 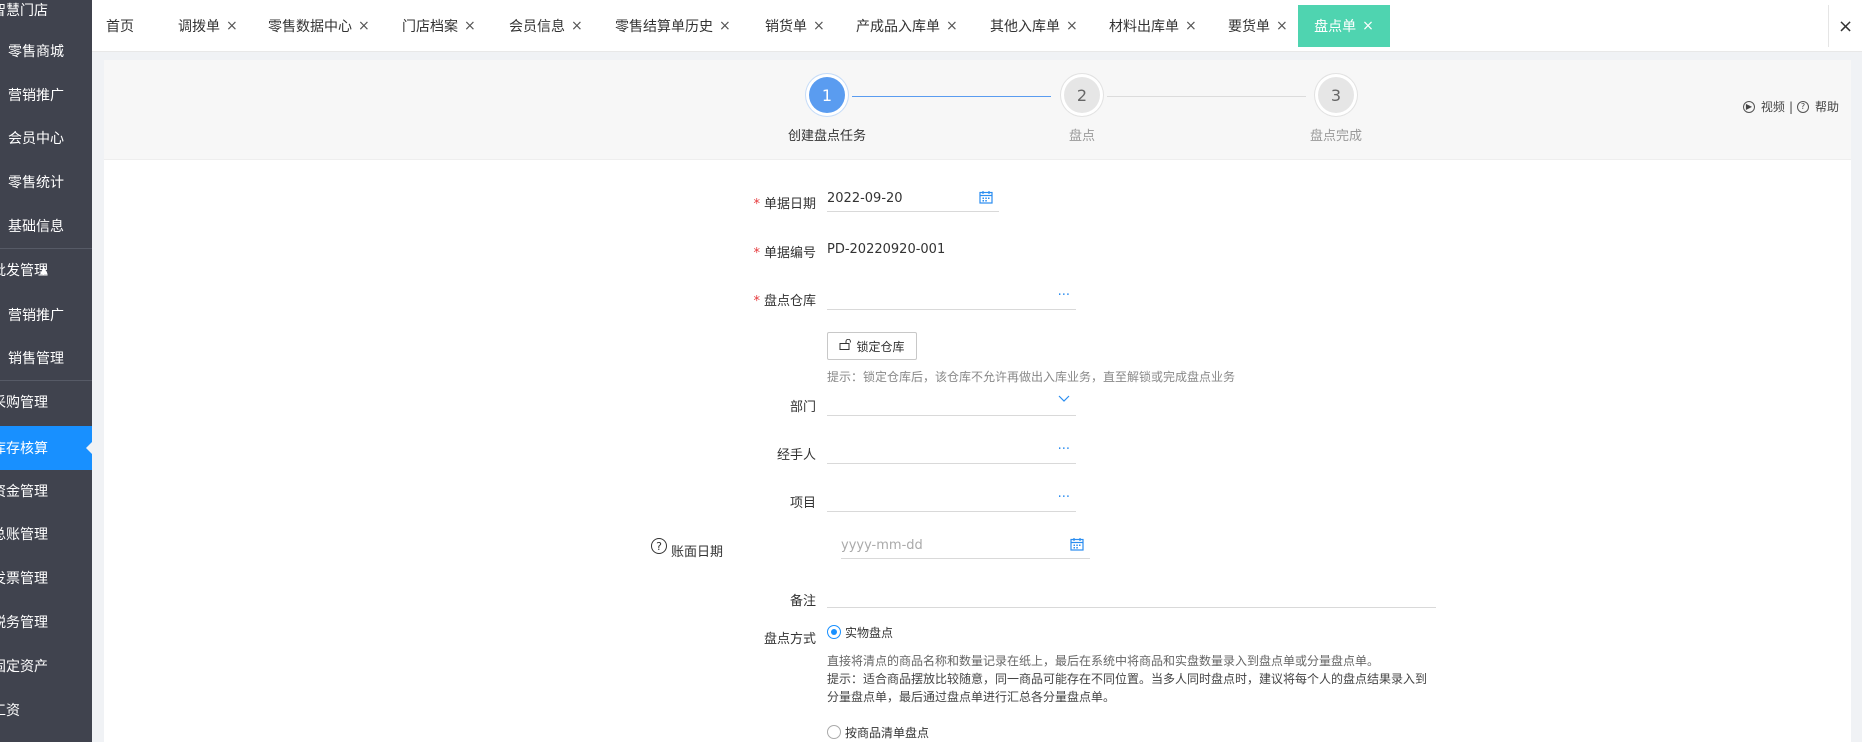 What do you see at coordinates (208, 26) in the screenshot?
I see `tab-transfer: 调拨单 ×` at bounding box center [208, 26].